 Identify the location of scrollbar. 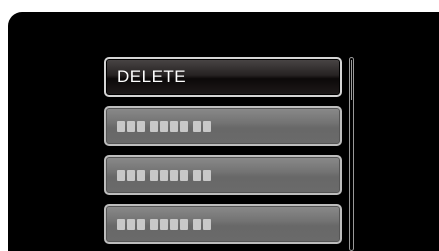
(351, 154).